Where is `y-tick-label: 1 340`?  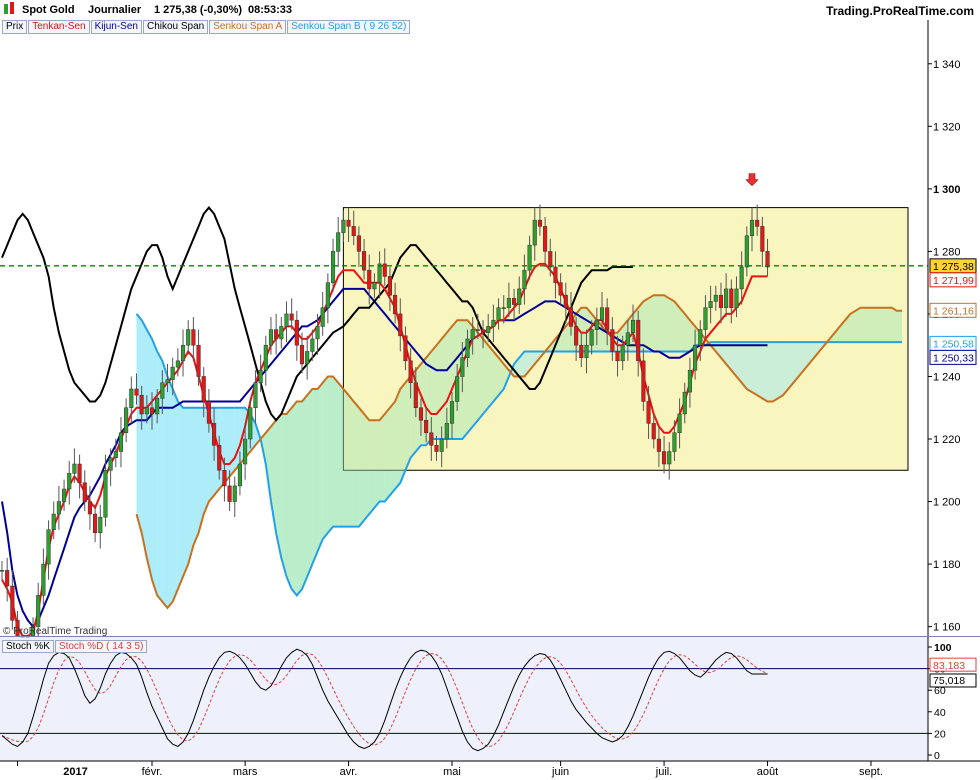
y-tick-label: 1 340 is located at coordinates (947, 65).